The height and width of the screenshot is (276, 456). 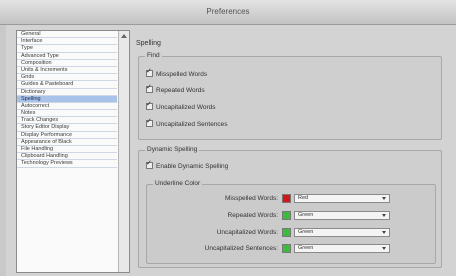 What do you see at coordinates (342, 248) in the screenshot?
I see `uncapitalized-sentences-color-select: Green` at bounding box center [342, 248].